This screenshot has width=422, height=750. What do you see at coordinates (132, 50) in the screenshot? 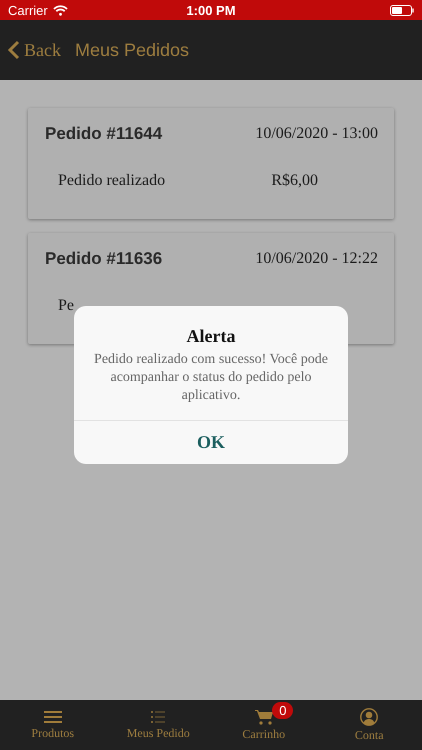
I see `page-title: Meus Pedidos` at bounding box center [132, 50].